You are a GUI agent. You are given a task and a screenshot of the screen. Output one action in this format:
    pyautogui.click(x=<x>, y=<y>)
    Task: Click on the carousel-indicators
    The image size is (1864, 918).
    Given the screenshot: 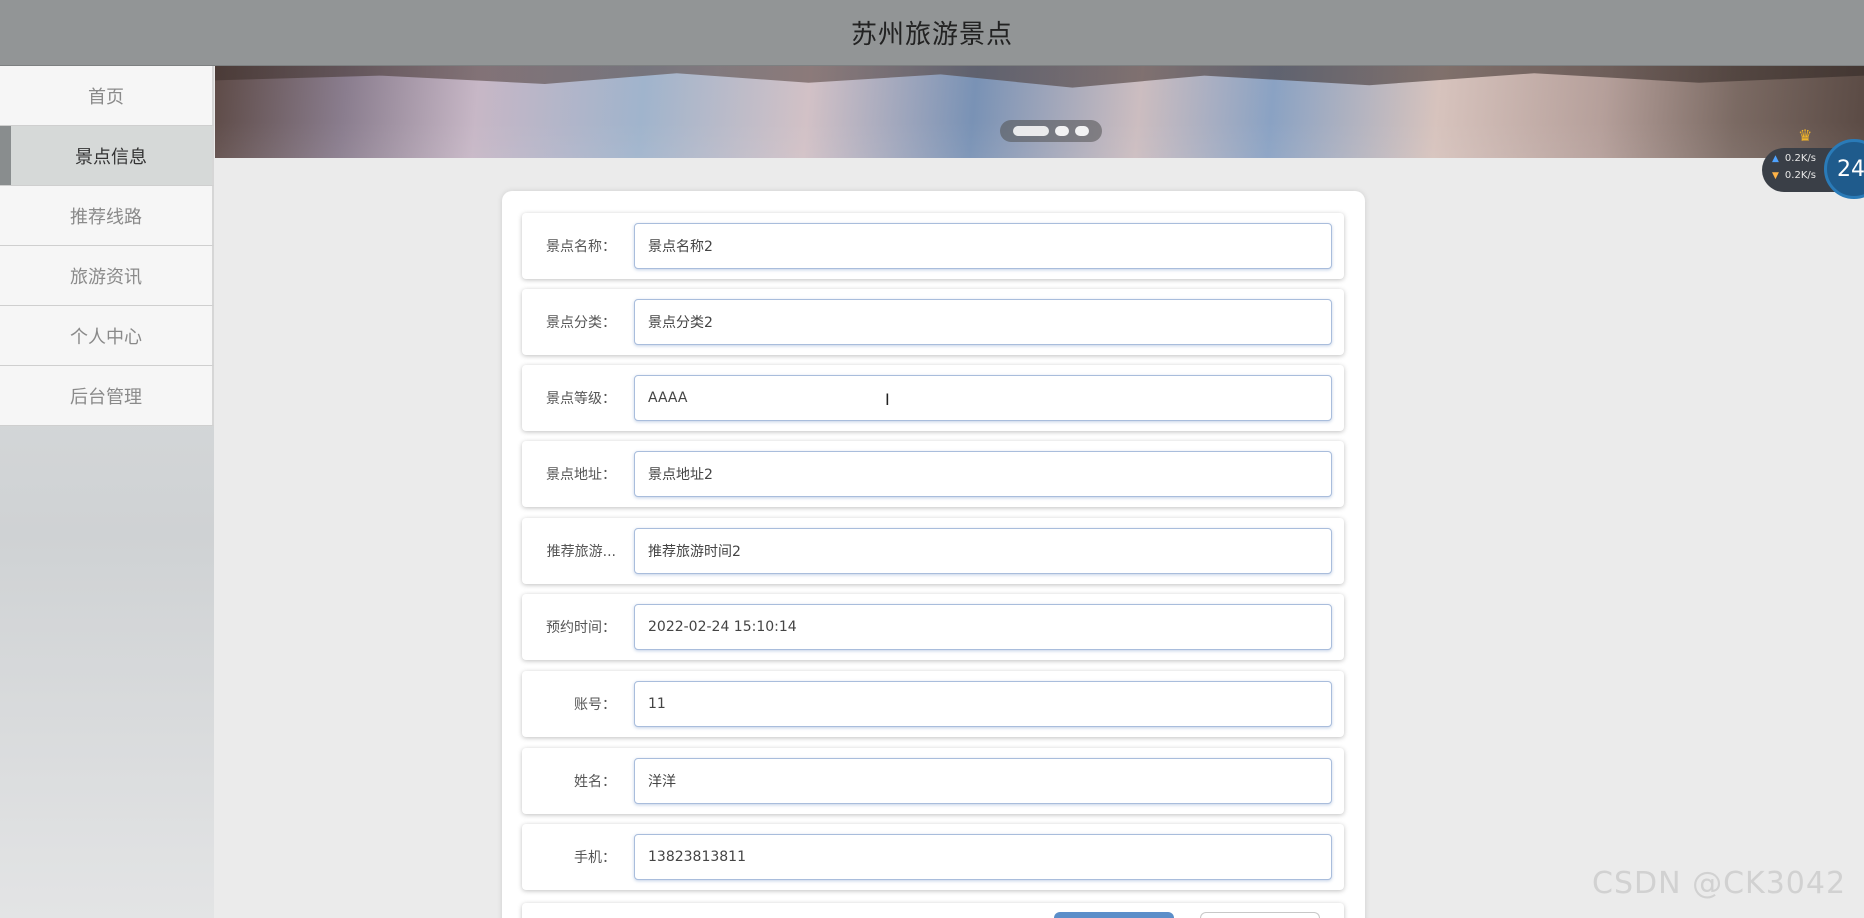 What is the action you would take?
    pyautogui.click(x=1051, y=131)
    